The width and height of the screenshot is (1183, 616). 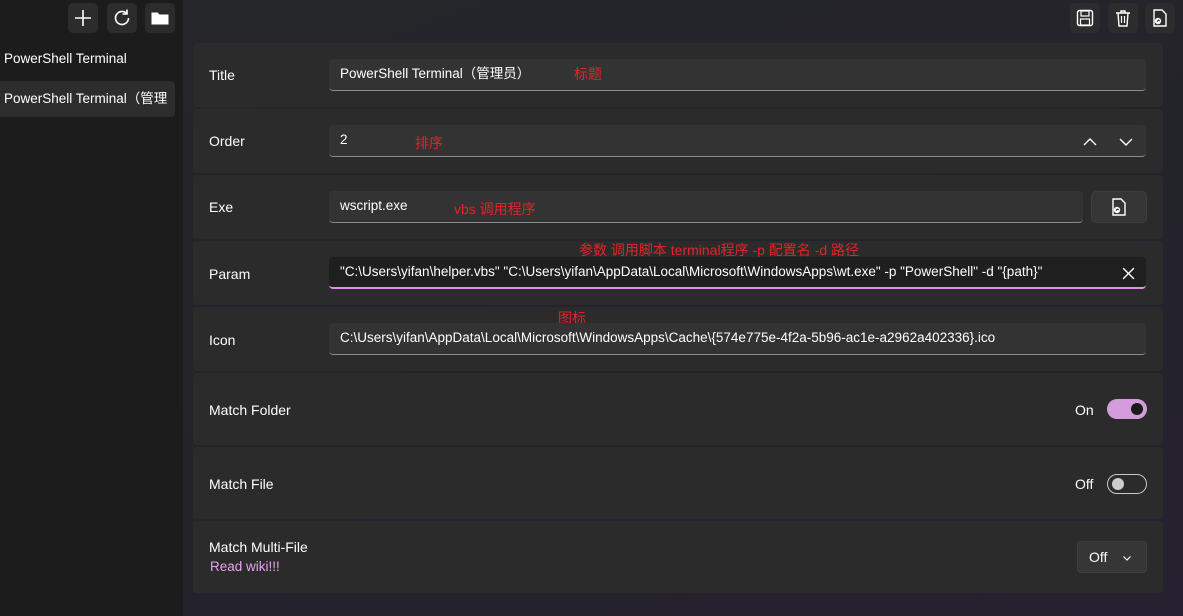 I want to click on match-multi-file-card: Match Multi-File Read wiki!!!, so click(x=678, y=557).